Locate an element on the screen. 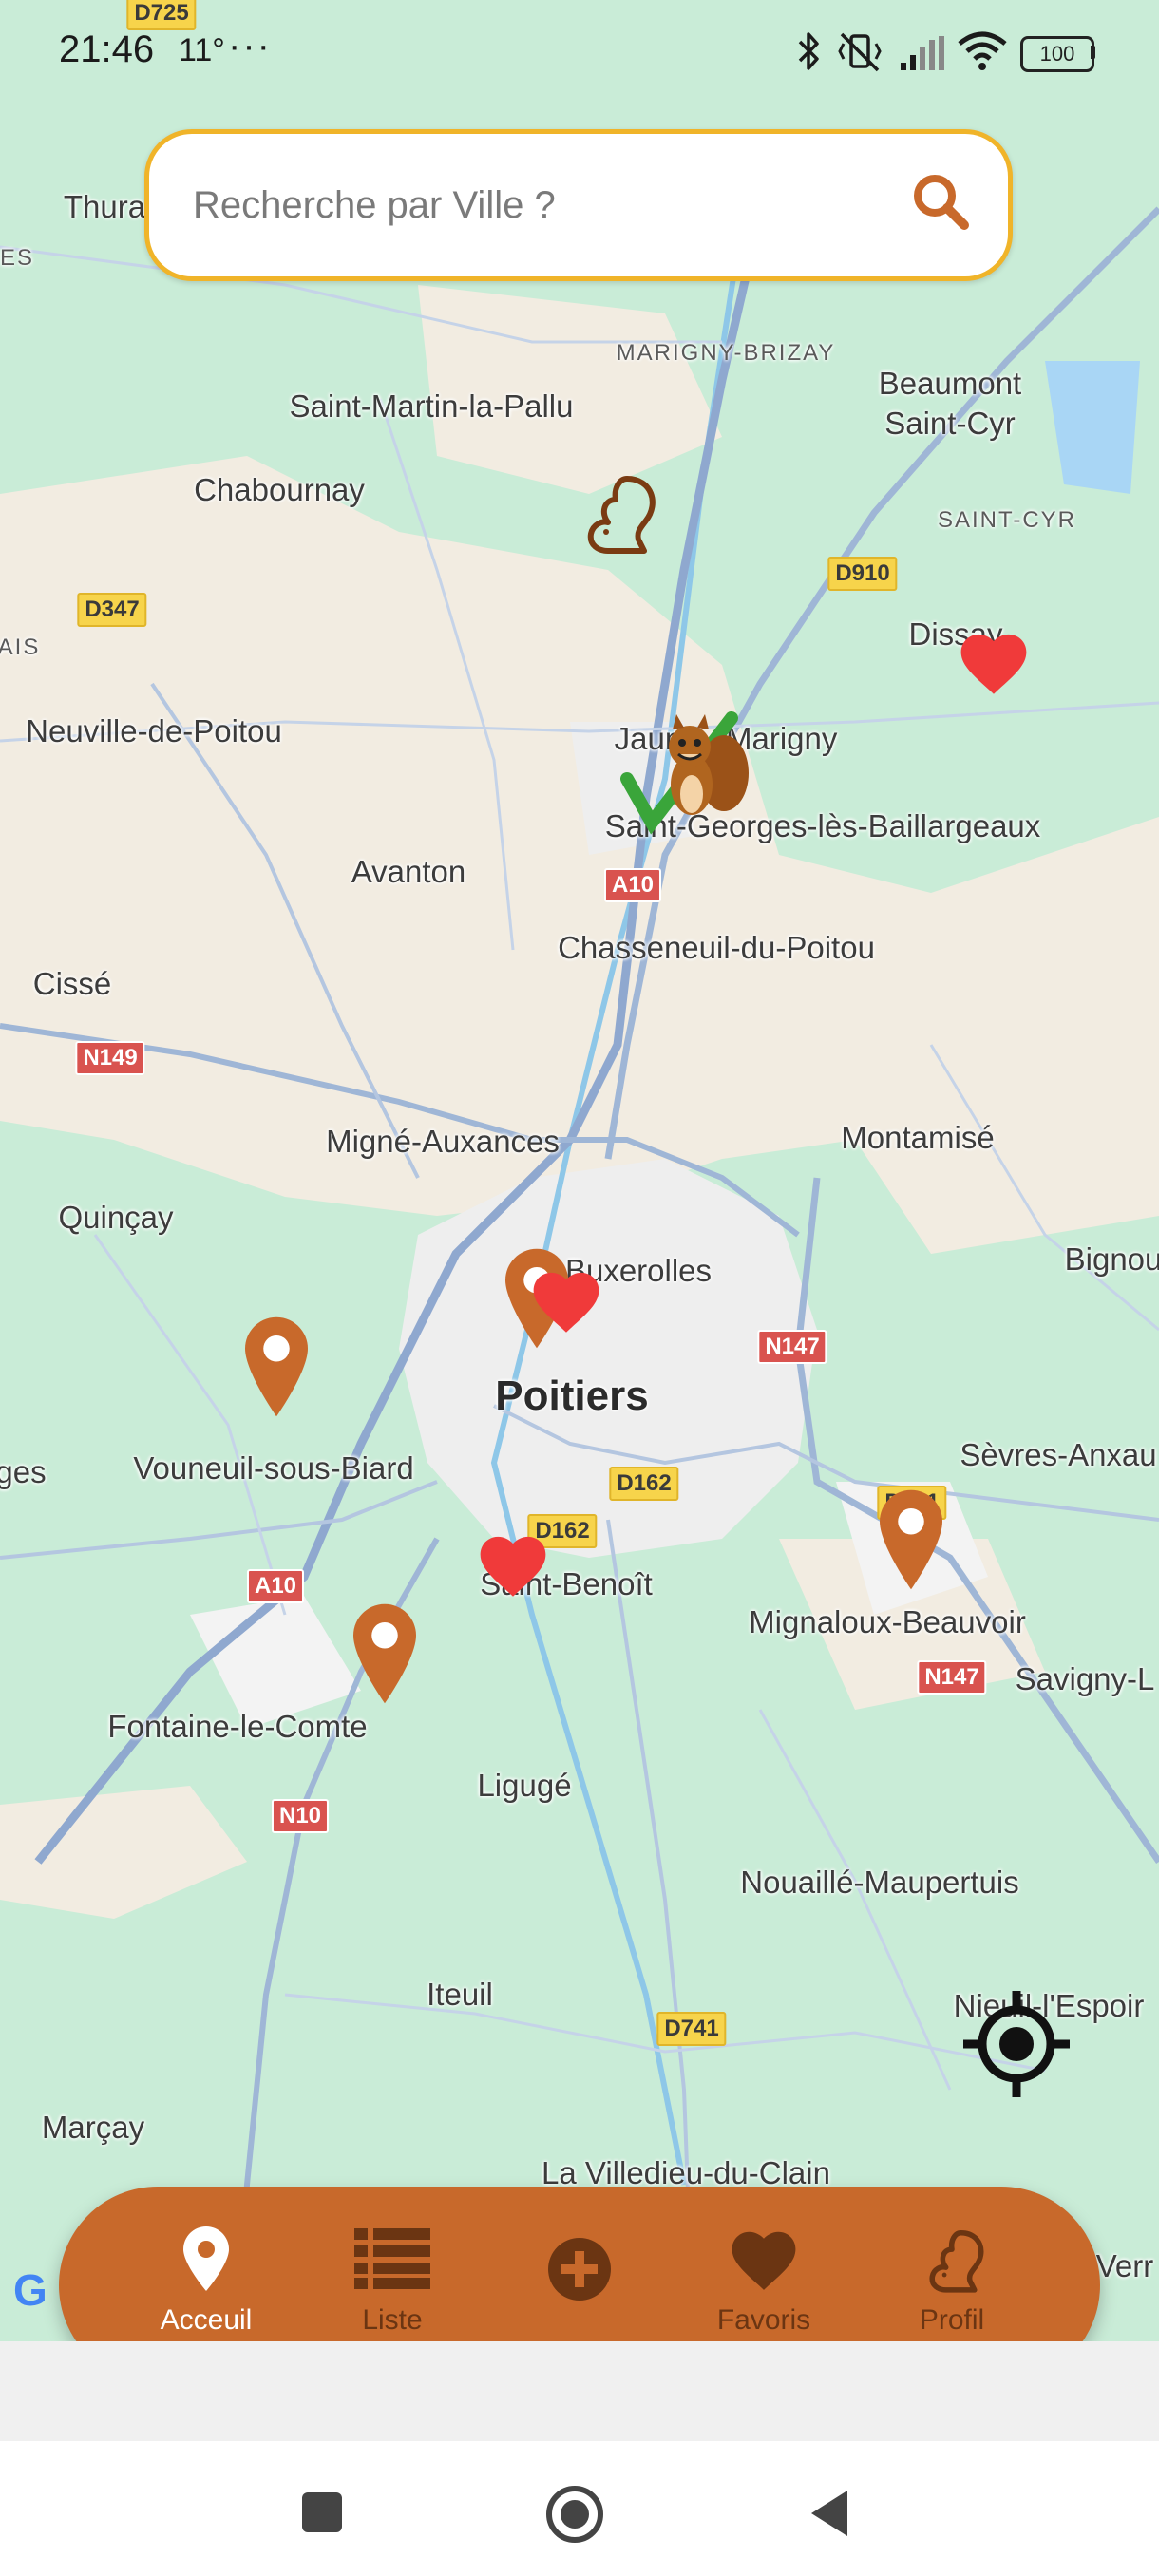 This screenshot has width=1159, height=2576. nav-label: Profil is located at coordinates (952, 2320).